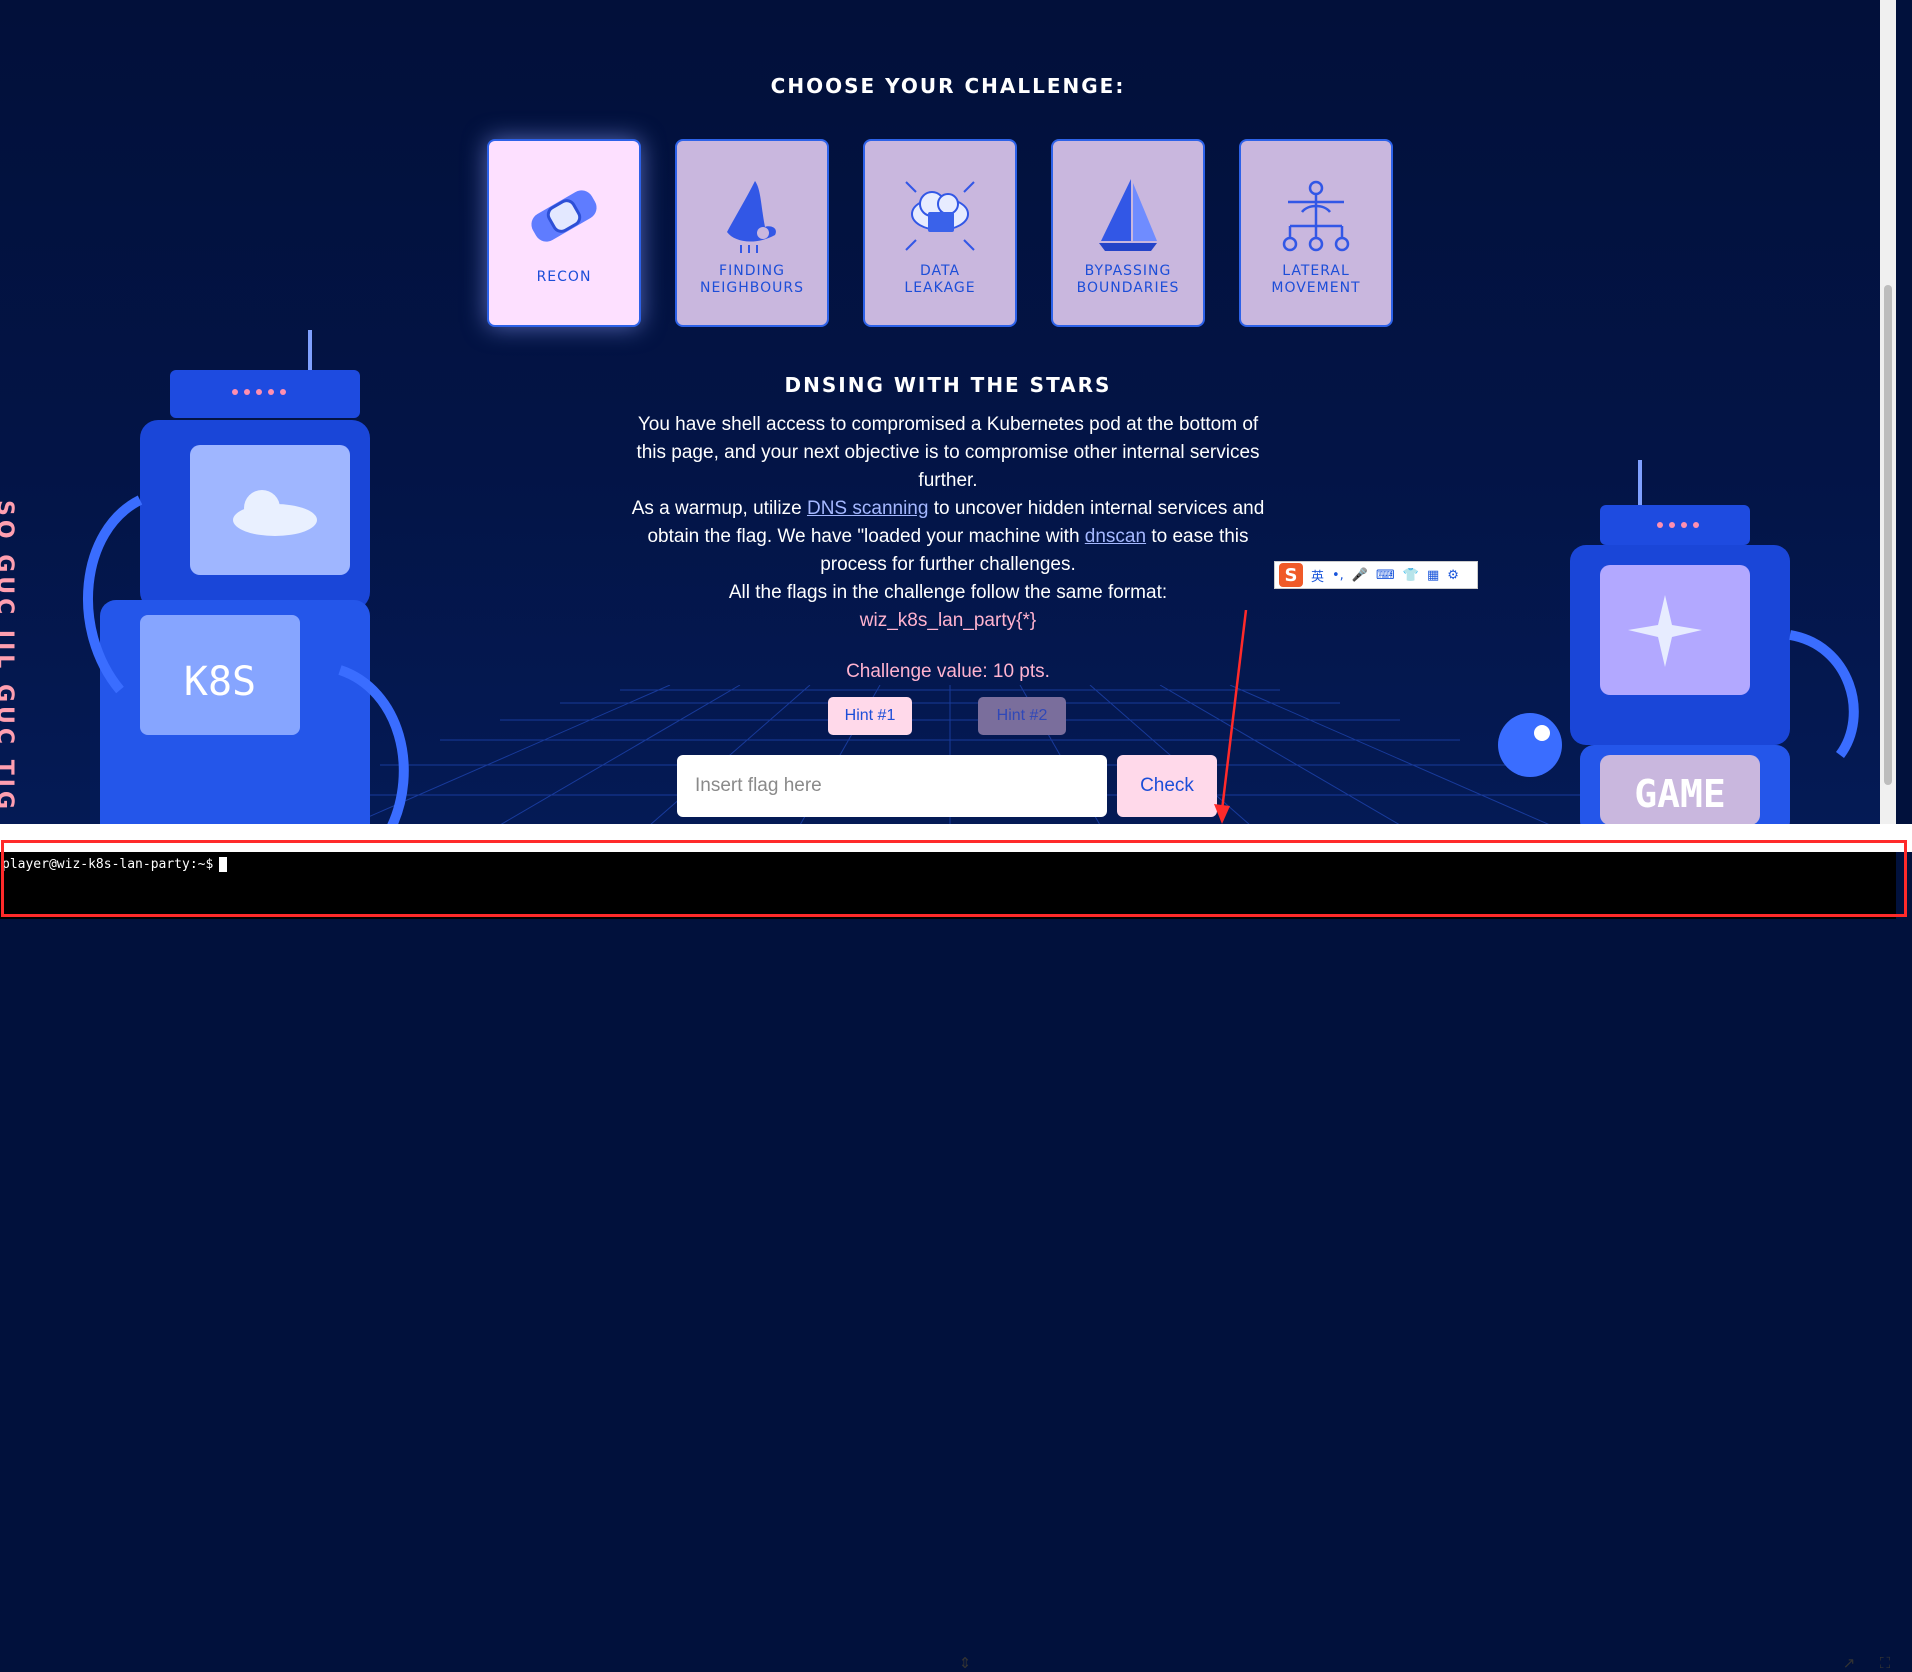 This screenshot has height=1672, width=1912. I want to click on apps-icon: ▦, so click(1433, 575).